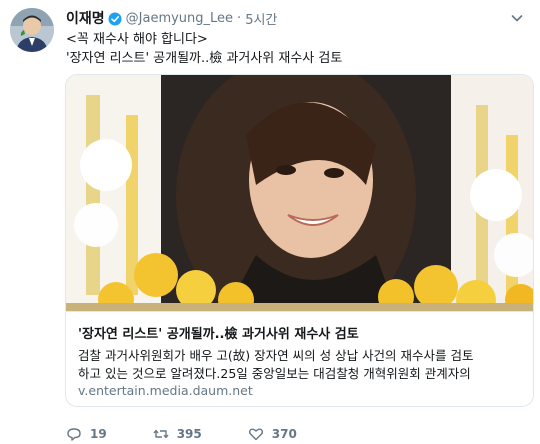 Image resolution: width=540 pixels, height=444 pixels. What do you see at coordinates (115, 18) in the screenshot?
I see `verified-icon` at bounding box center [115, 18].